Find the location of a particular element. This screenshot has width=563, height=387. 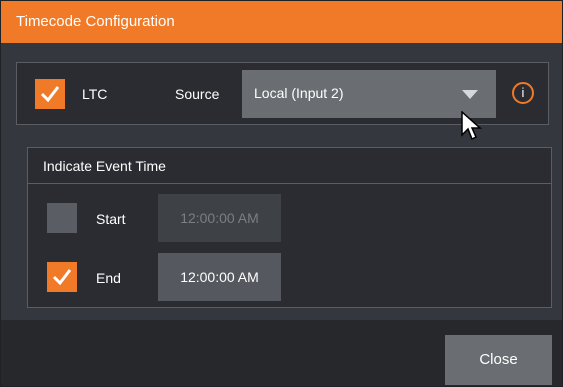

ltc-label: LTC is located at coordinates (95, 94).